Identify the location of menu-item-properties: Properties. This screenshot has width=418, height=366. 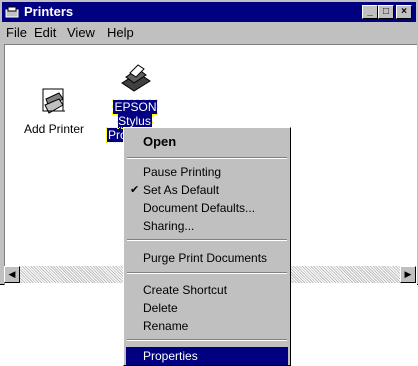
(207, 356).